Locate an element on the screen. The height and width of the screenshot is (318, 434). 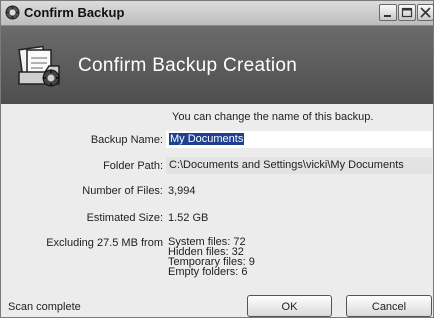
maximize-button is located at coordinates (407, 12).